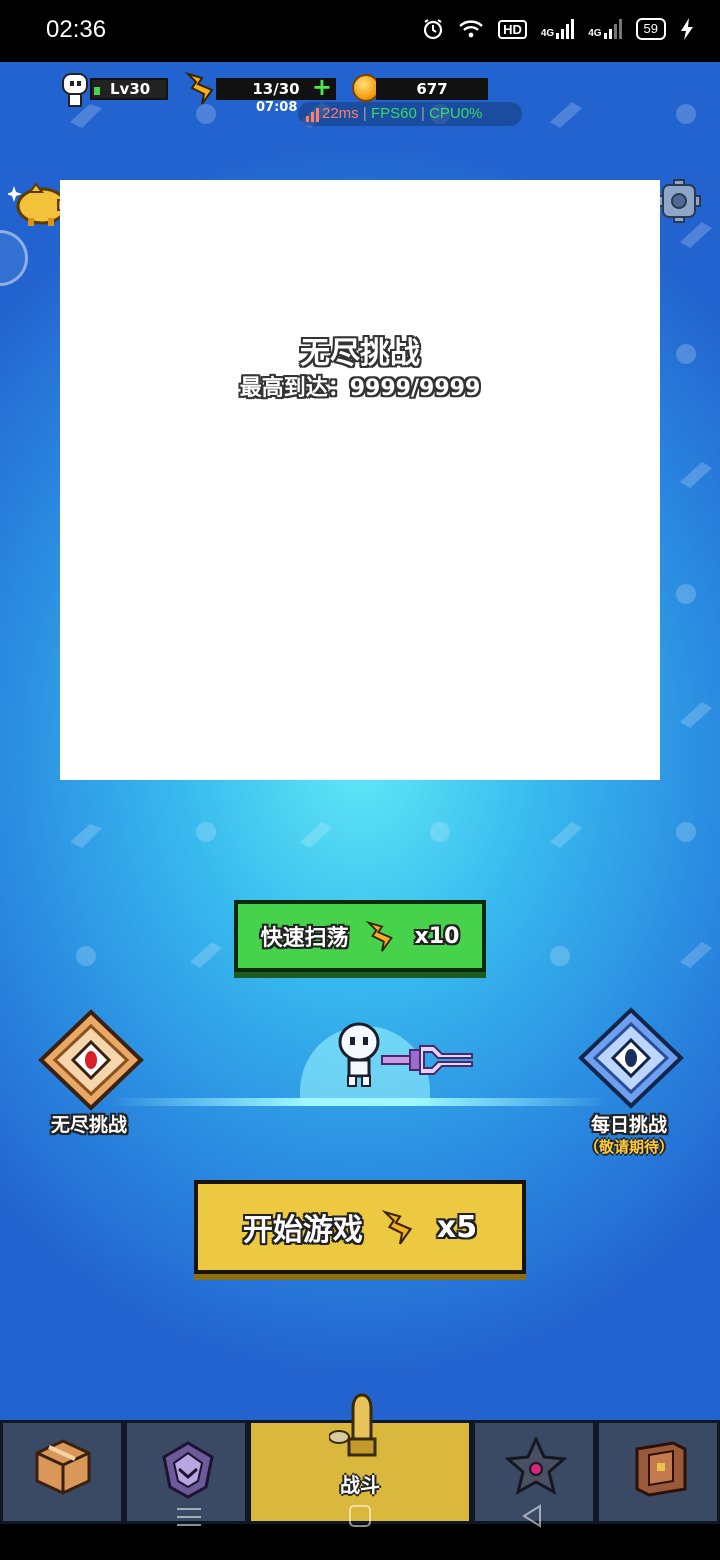 The image size is (720, 1560). I want to click on fps-value: FPS60, so click(393, 113).